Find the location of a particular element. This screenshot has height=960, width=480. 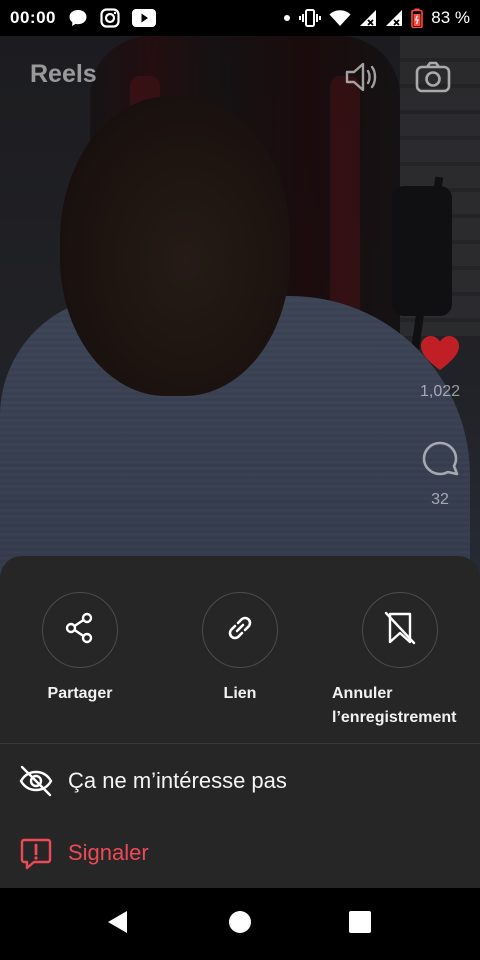

volume-icon is located at coordinates (362, 79).